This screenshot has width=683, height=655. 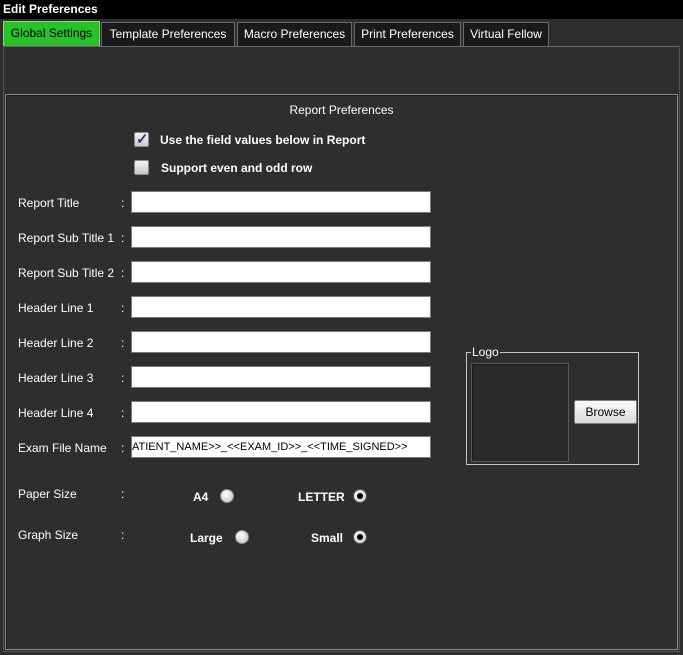 What do you see at coordinates (51, 34) in the screenshot?
I see `tab-global-settings: Global Settings` at bounding box center [51, 34].